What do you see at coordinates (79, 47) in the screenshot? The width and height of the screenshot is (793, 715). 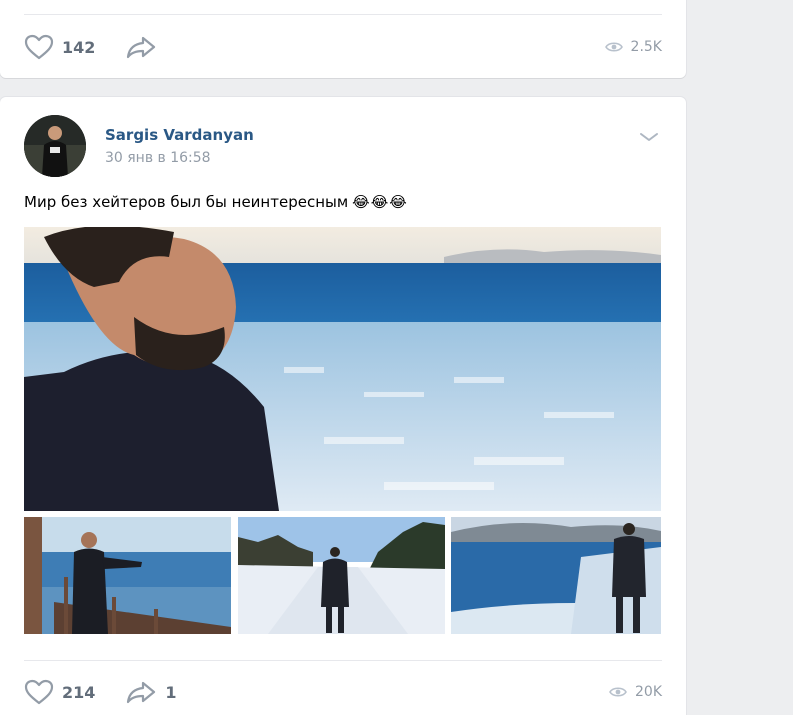 I see `like-count: 142` at bounding box center [79, 47].